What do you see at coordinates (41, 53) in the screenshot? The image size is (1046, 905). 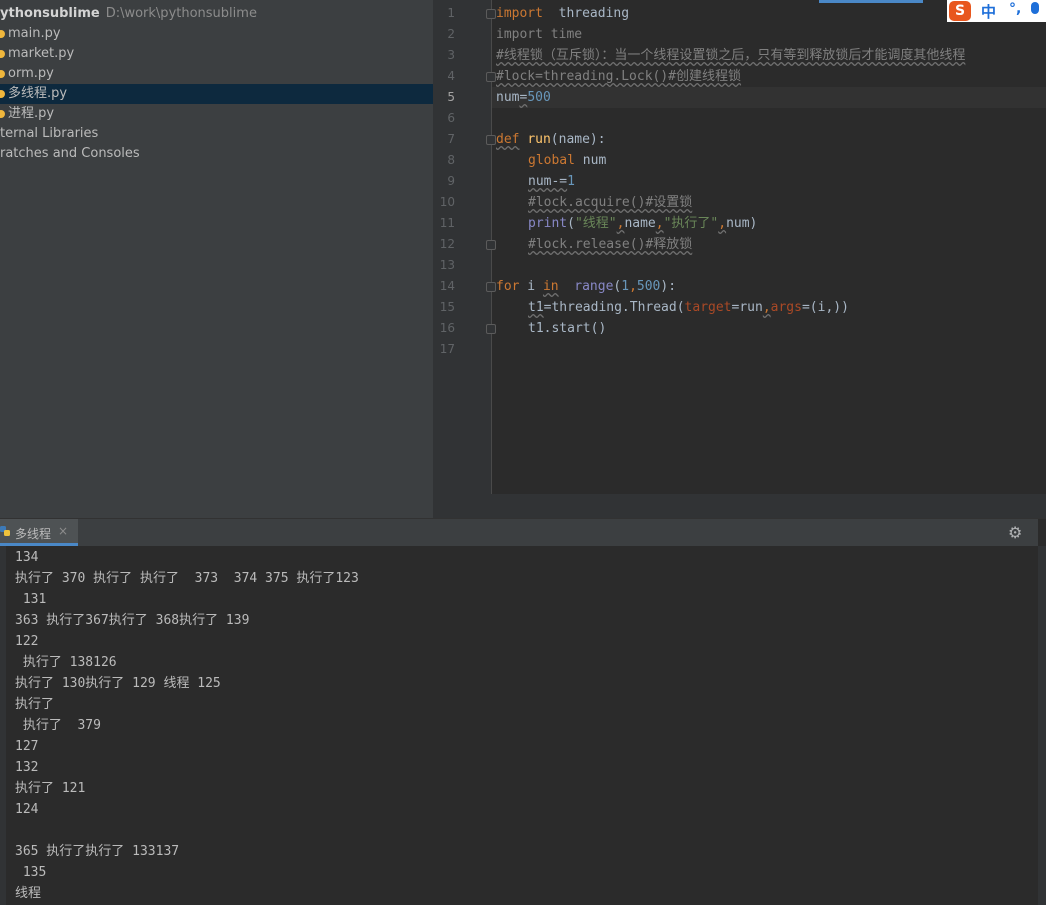 I see `tree-item-label: market.py` at bounding box center [41, 53].